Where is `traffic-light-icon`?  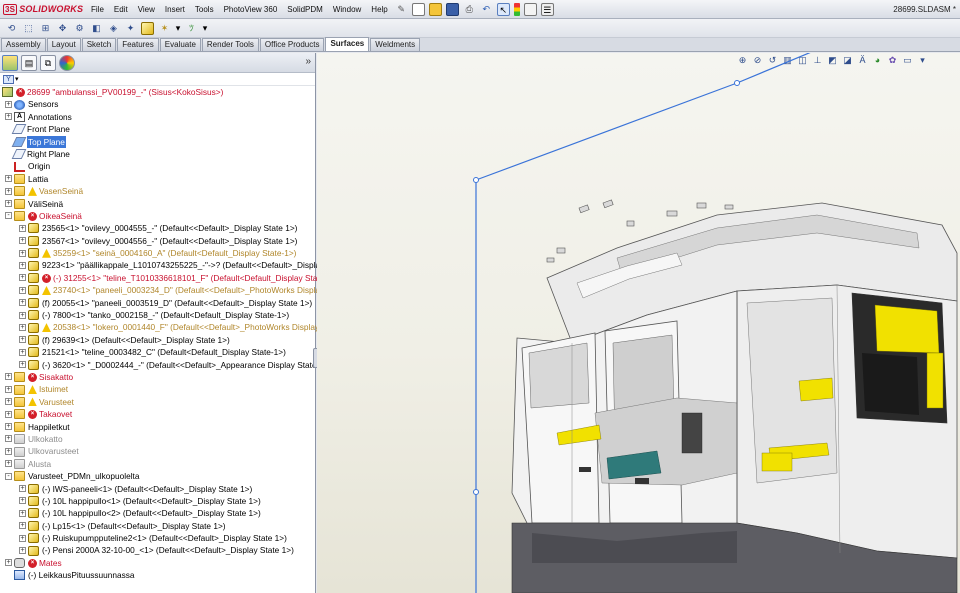
traffic-light-icon is located at coordinates (516, 9).